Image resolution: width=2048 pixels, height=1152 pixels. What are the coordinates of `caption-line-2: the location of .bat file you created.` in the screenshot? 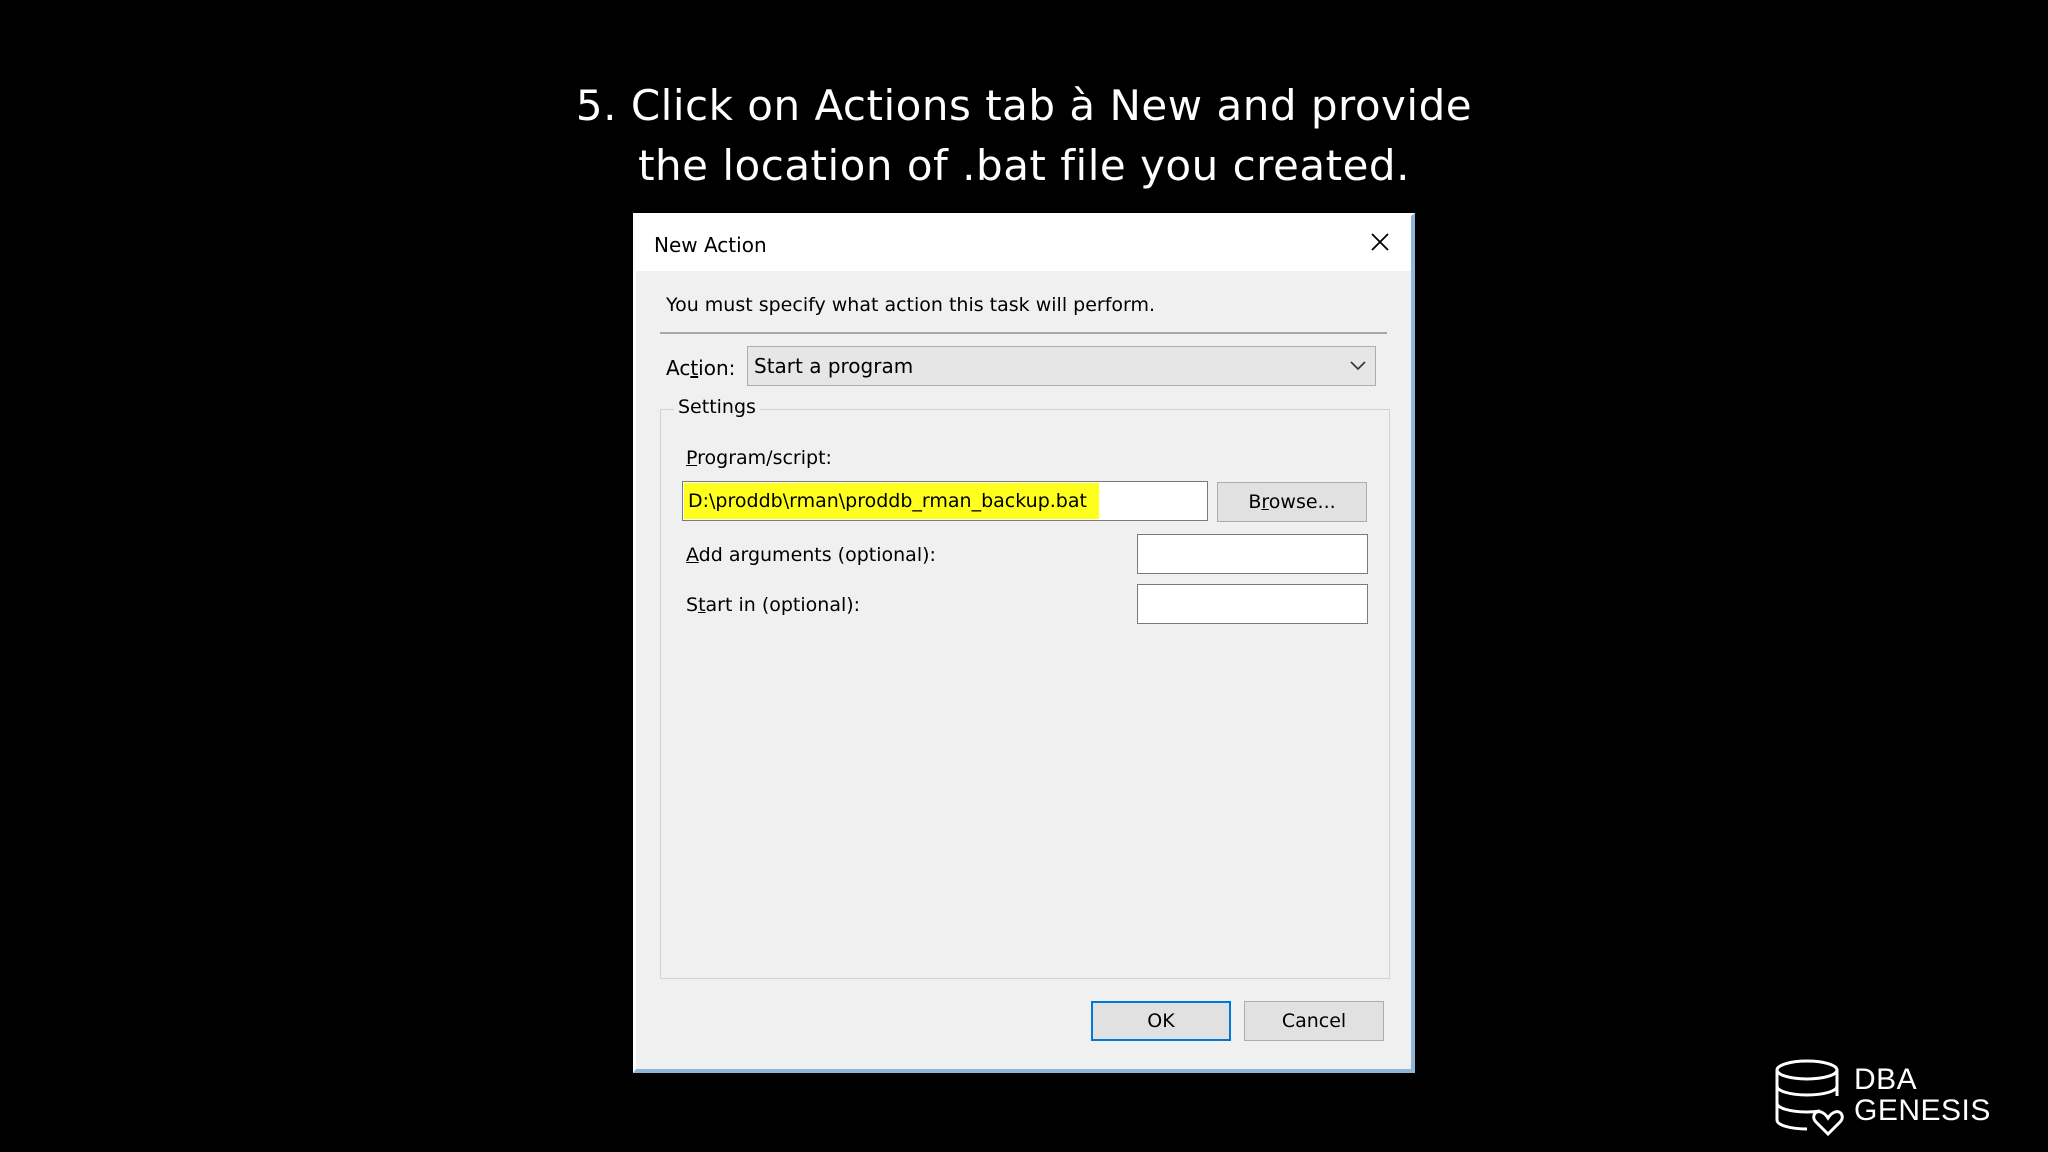 It's located at (1024, 165).